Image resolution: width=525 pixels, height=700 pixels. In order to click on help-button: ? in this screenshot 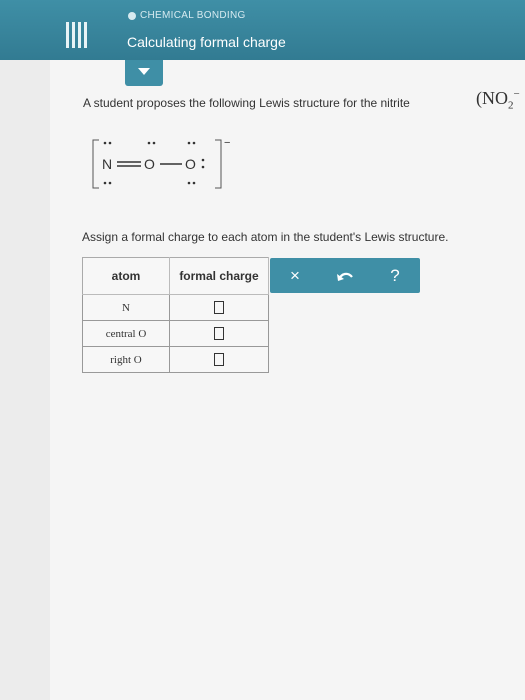, I will do `click(395, 275)`.